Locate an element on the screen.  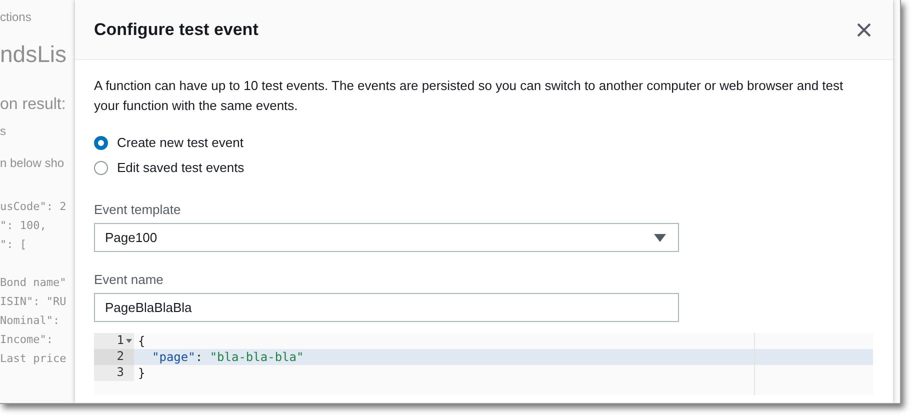
code-line: } is located at coordinates (141, 373).